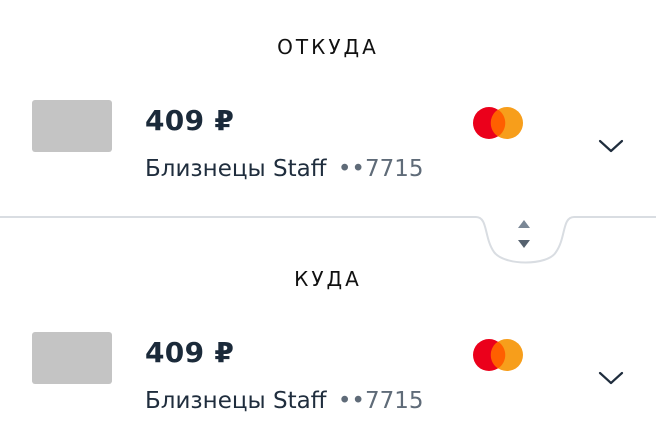 The width and height of the screenshot is (656, 448). Describe the element at coordinates (236, 401) in the screenshot. I see `to-card-name: Близнецы Staff` at that location.